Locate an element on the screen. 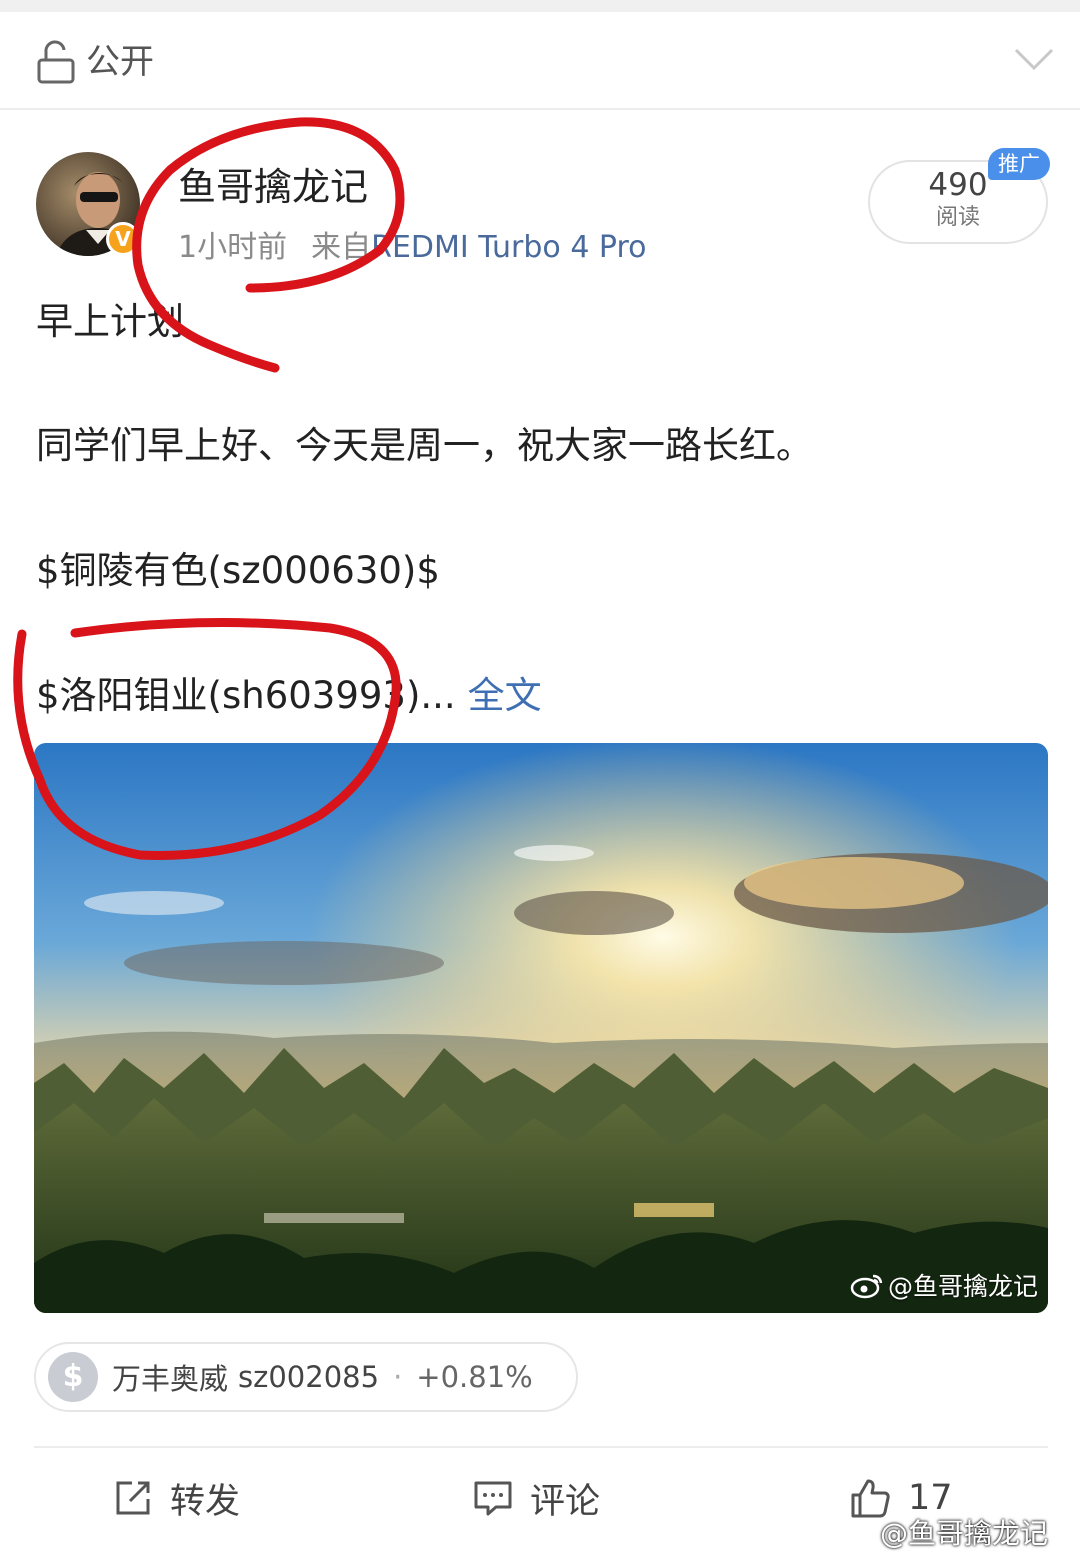 The width and height of the screenshot is (1080, 1557). stock-tag-tongling: $铜陵有色(sz000630)$ is located at coordinates (238, 571).